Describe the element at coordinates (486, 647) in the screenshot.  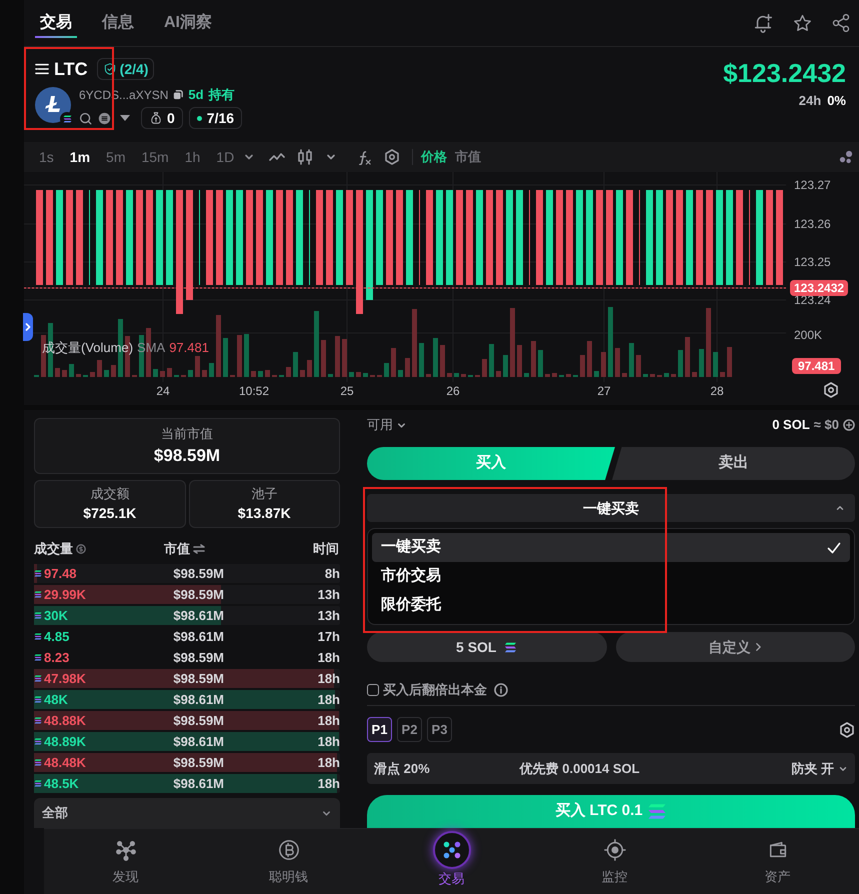
I see `amount-button: 5 SOL` at that location.